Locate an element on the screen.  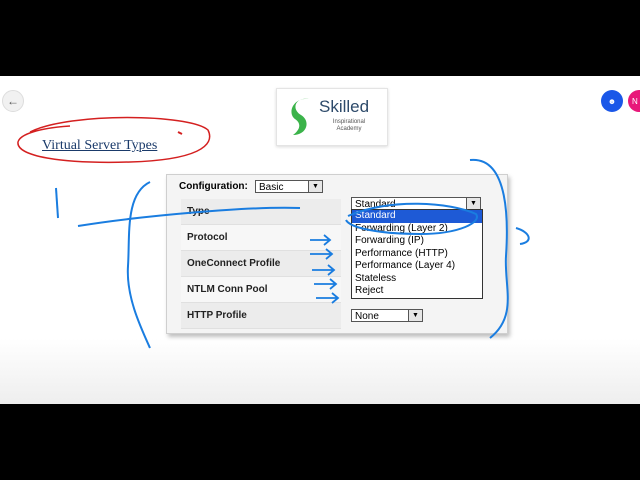
user-icon: ☻ is located at coordinates (612, 101).